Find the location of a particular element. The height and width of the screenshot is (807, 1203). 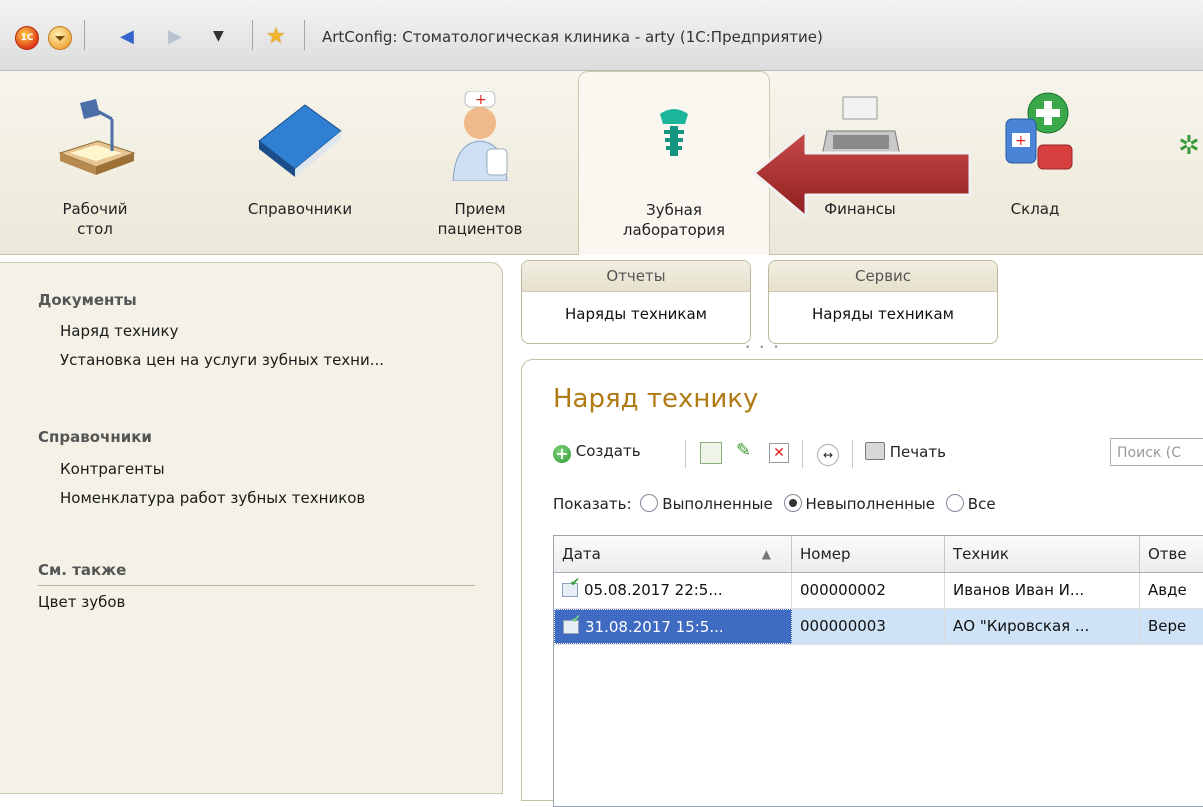

nurse-icon: + is located at coordinates (480, 136).